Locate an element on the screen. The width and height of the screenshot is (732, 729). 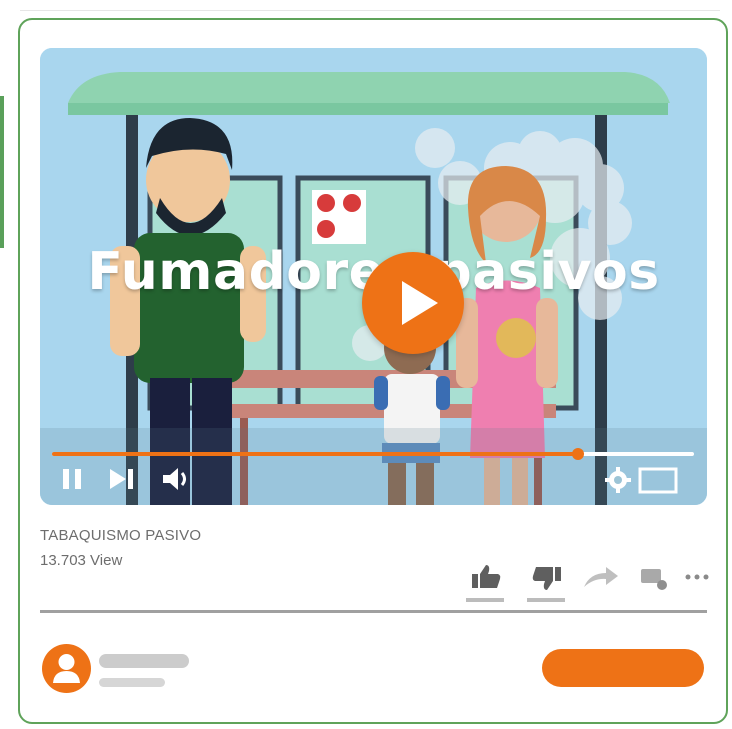
add-to-playlist-icon is located at coordinates (655, 579).